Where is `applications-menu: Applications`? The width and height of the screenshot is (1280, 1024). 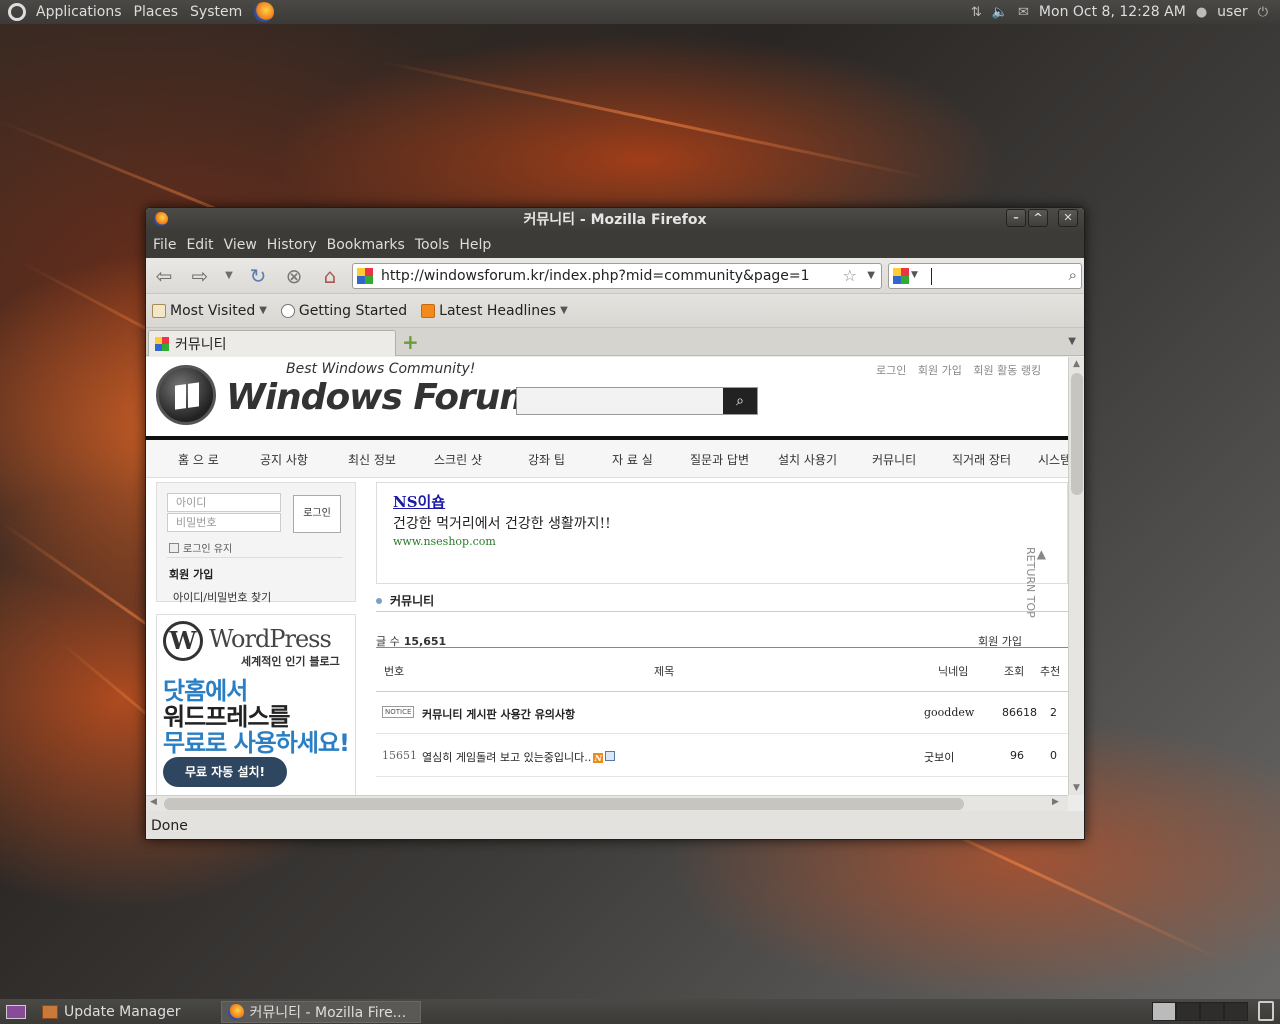
applications-menu: Applications is located at coordinates (79, 12).